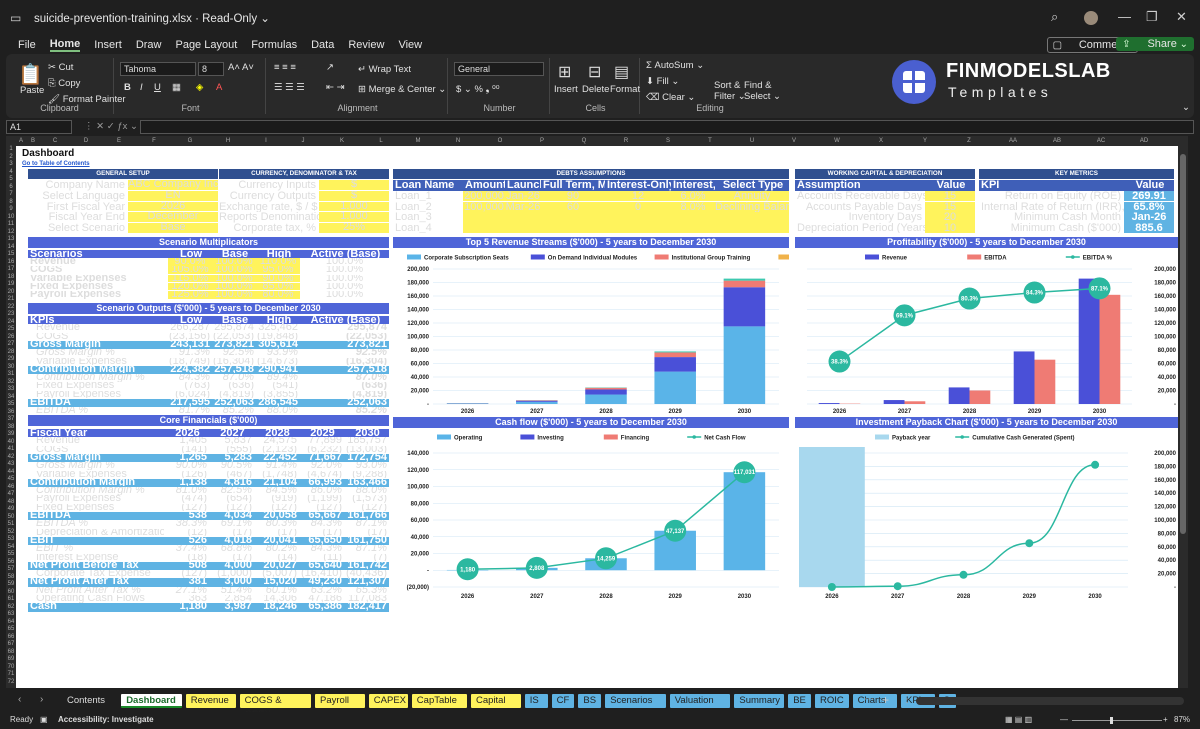 Image resolution: width=1200 pixels, height=729 pixels. I want to click on row-value: 105.0%, so click(190, 270).